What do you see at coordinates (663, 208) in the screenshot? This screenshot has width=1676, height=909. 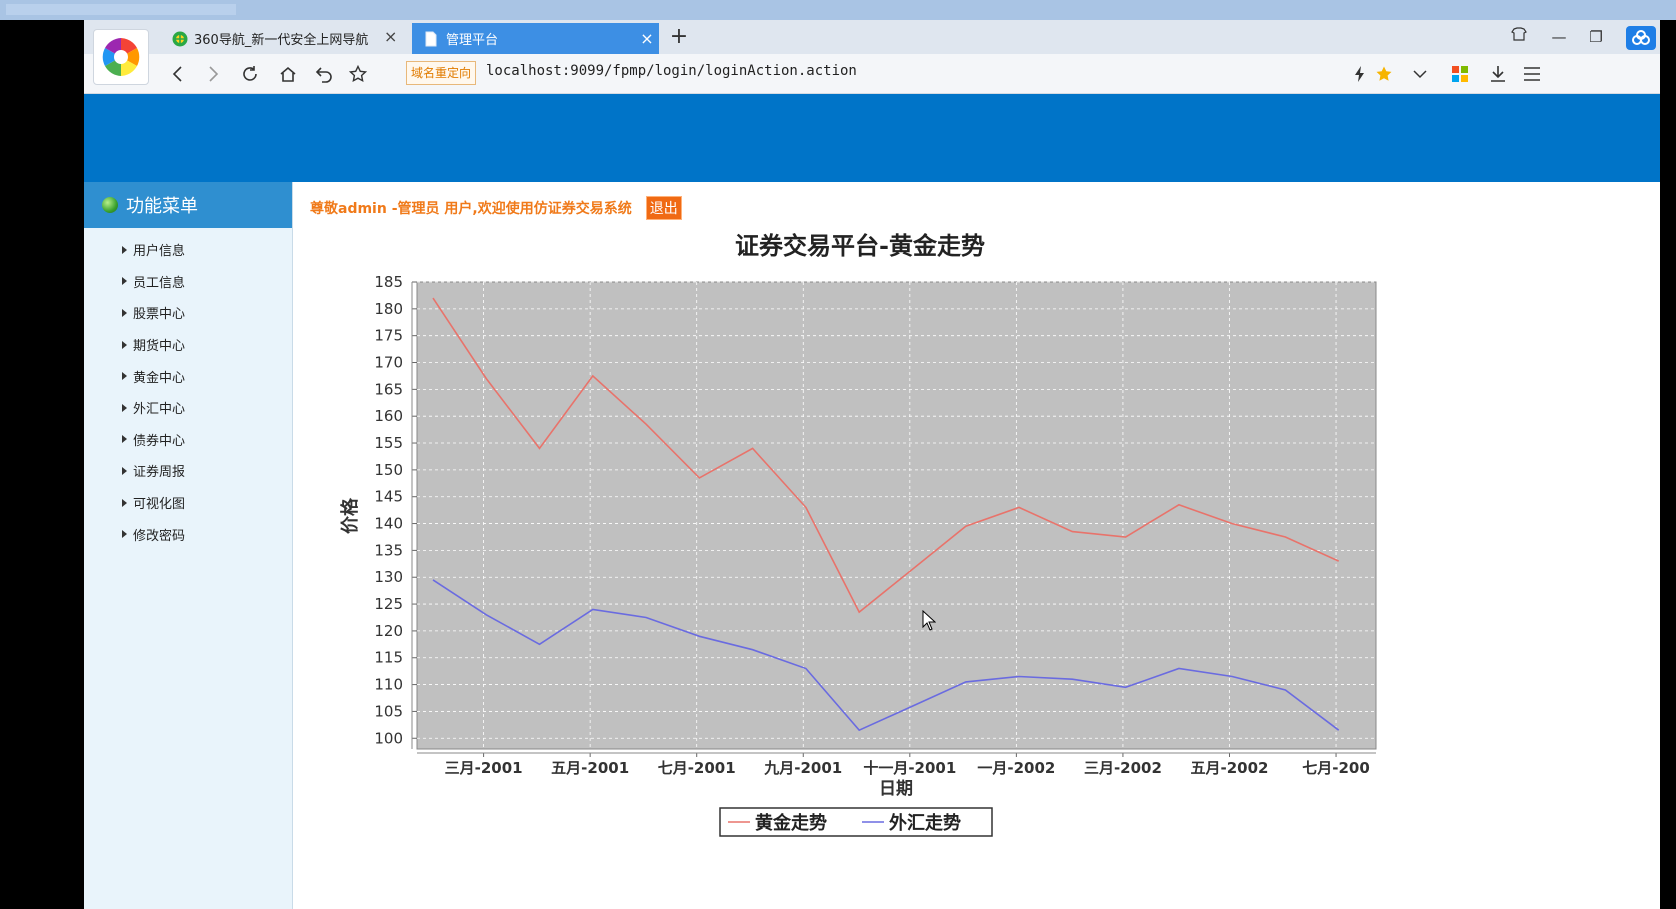 I see `logout-button: 退出` at bounding box center [663, 208].